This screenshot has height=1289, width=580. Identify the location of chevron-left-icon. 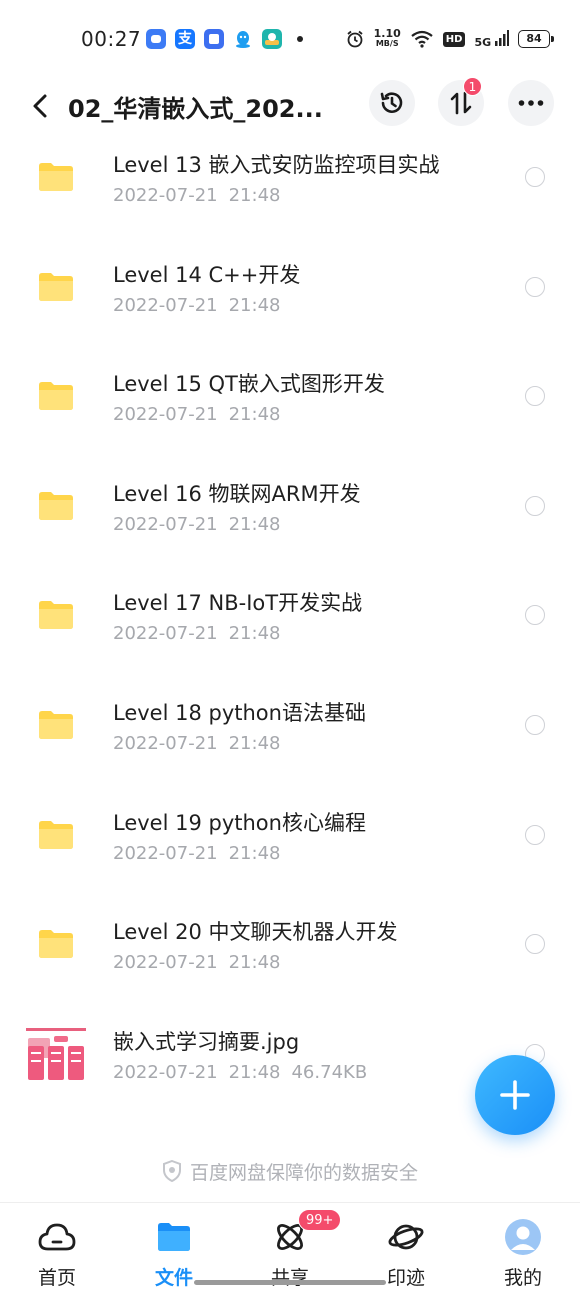
(40, 106).